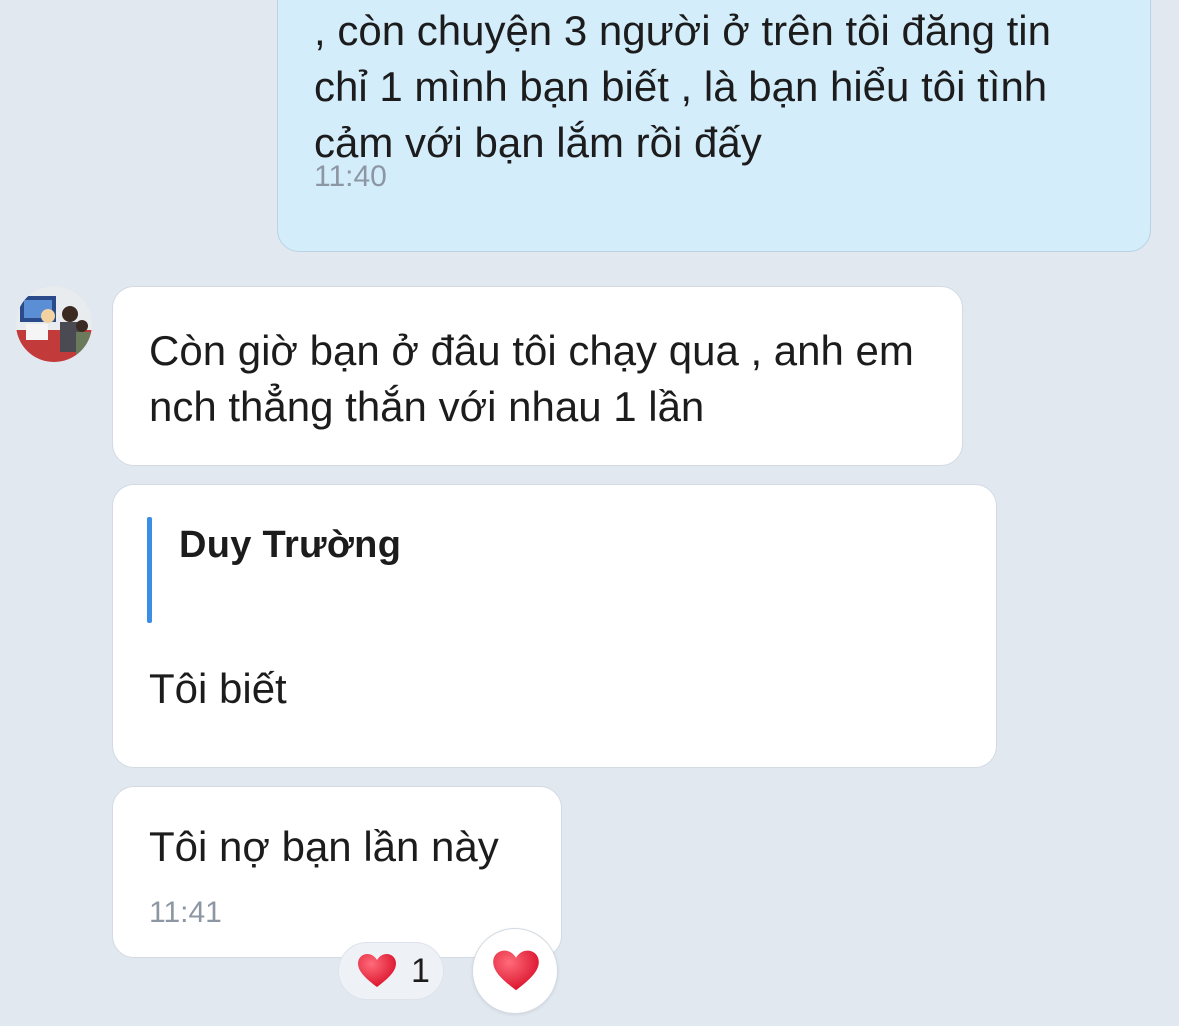 The image size is (1179, 1026). I want to click on avatar, so click(54, 324).